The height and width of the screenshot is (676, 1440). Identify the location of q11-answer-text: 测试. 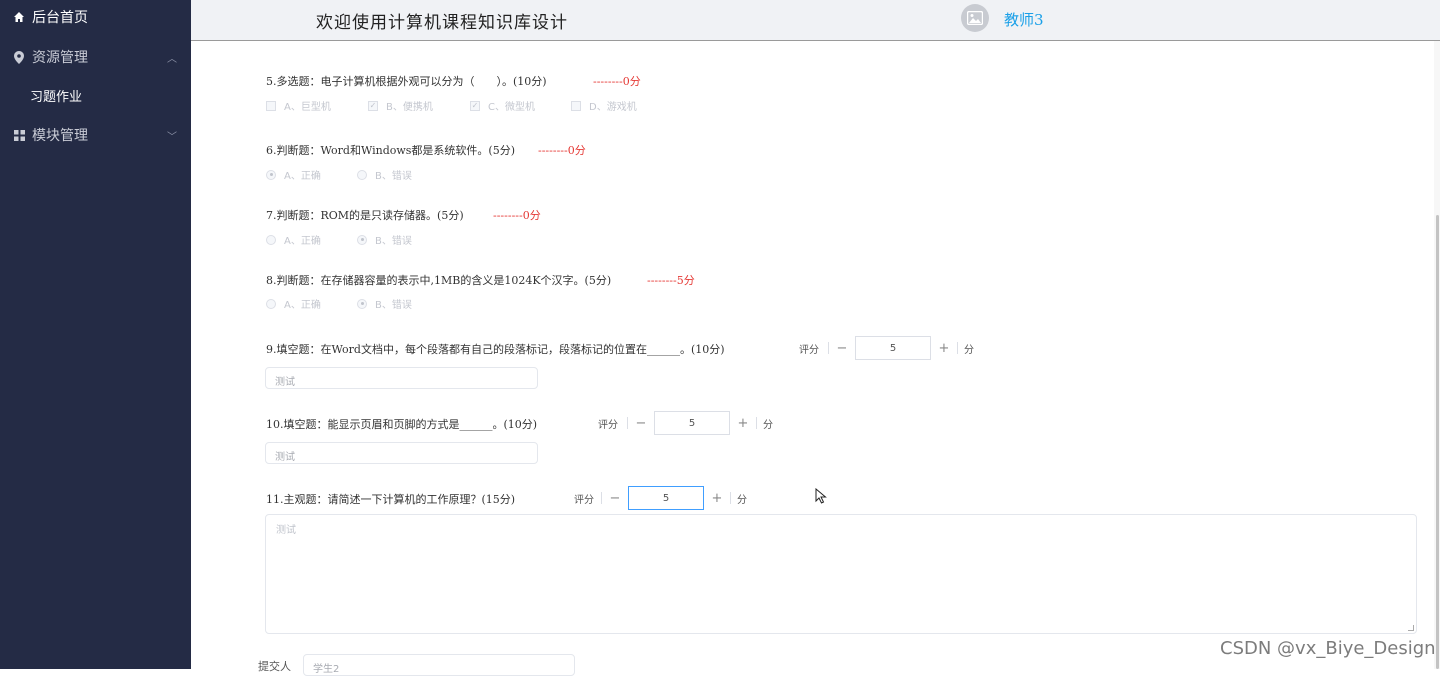
(286, 530).